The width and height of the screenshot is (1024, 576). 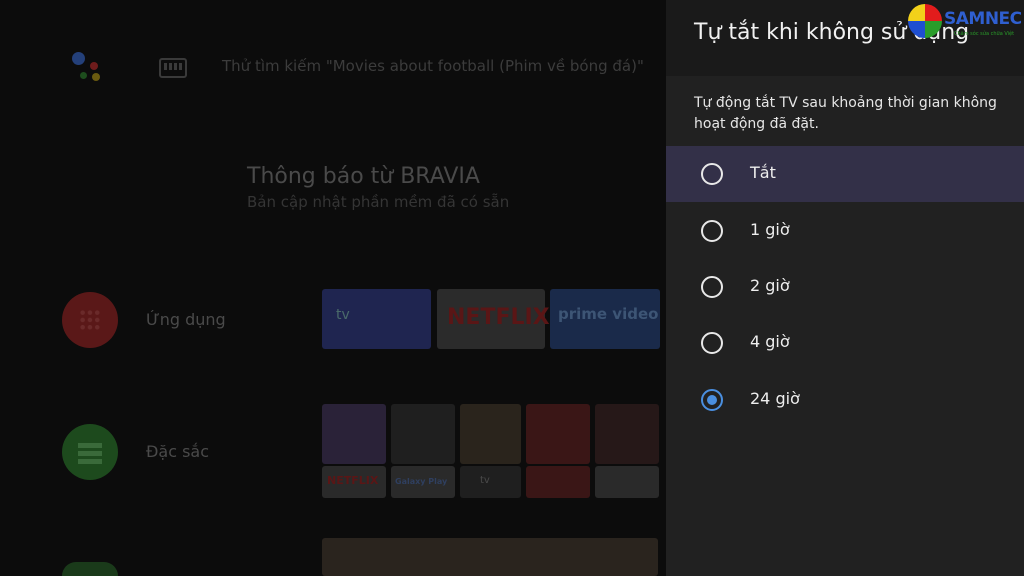 I want to click on logo-brand-text: SAMNEC, so click(x=983, y=19).